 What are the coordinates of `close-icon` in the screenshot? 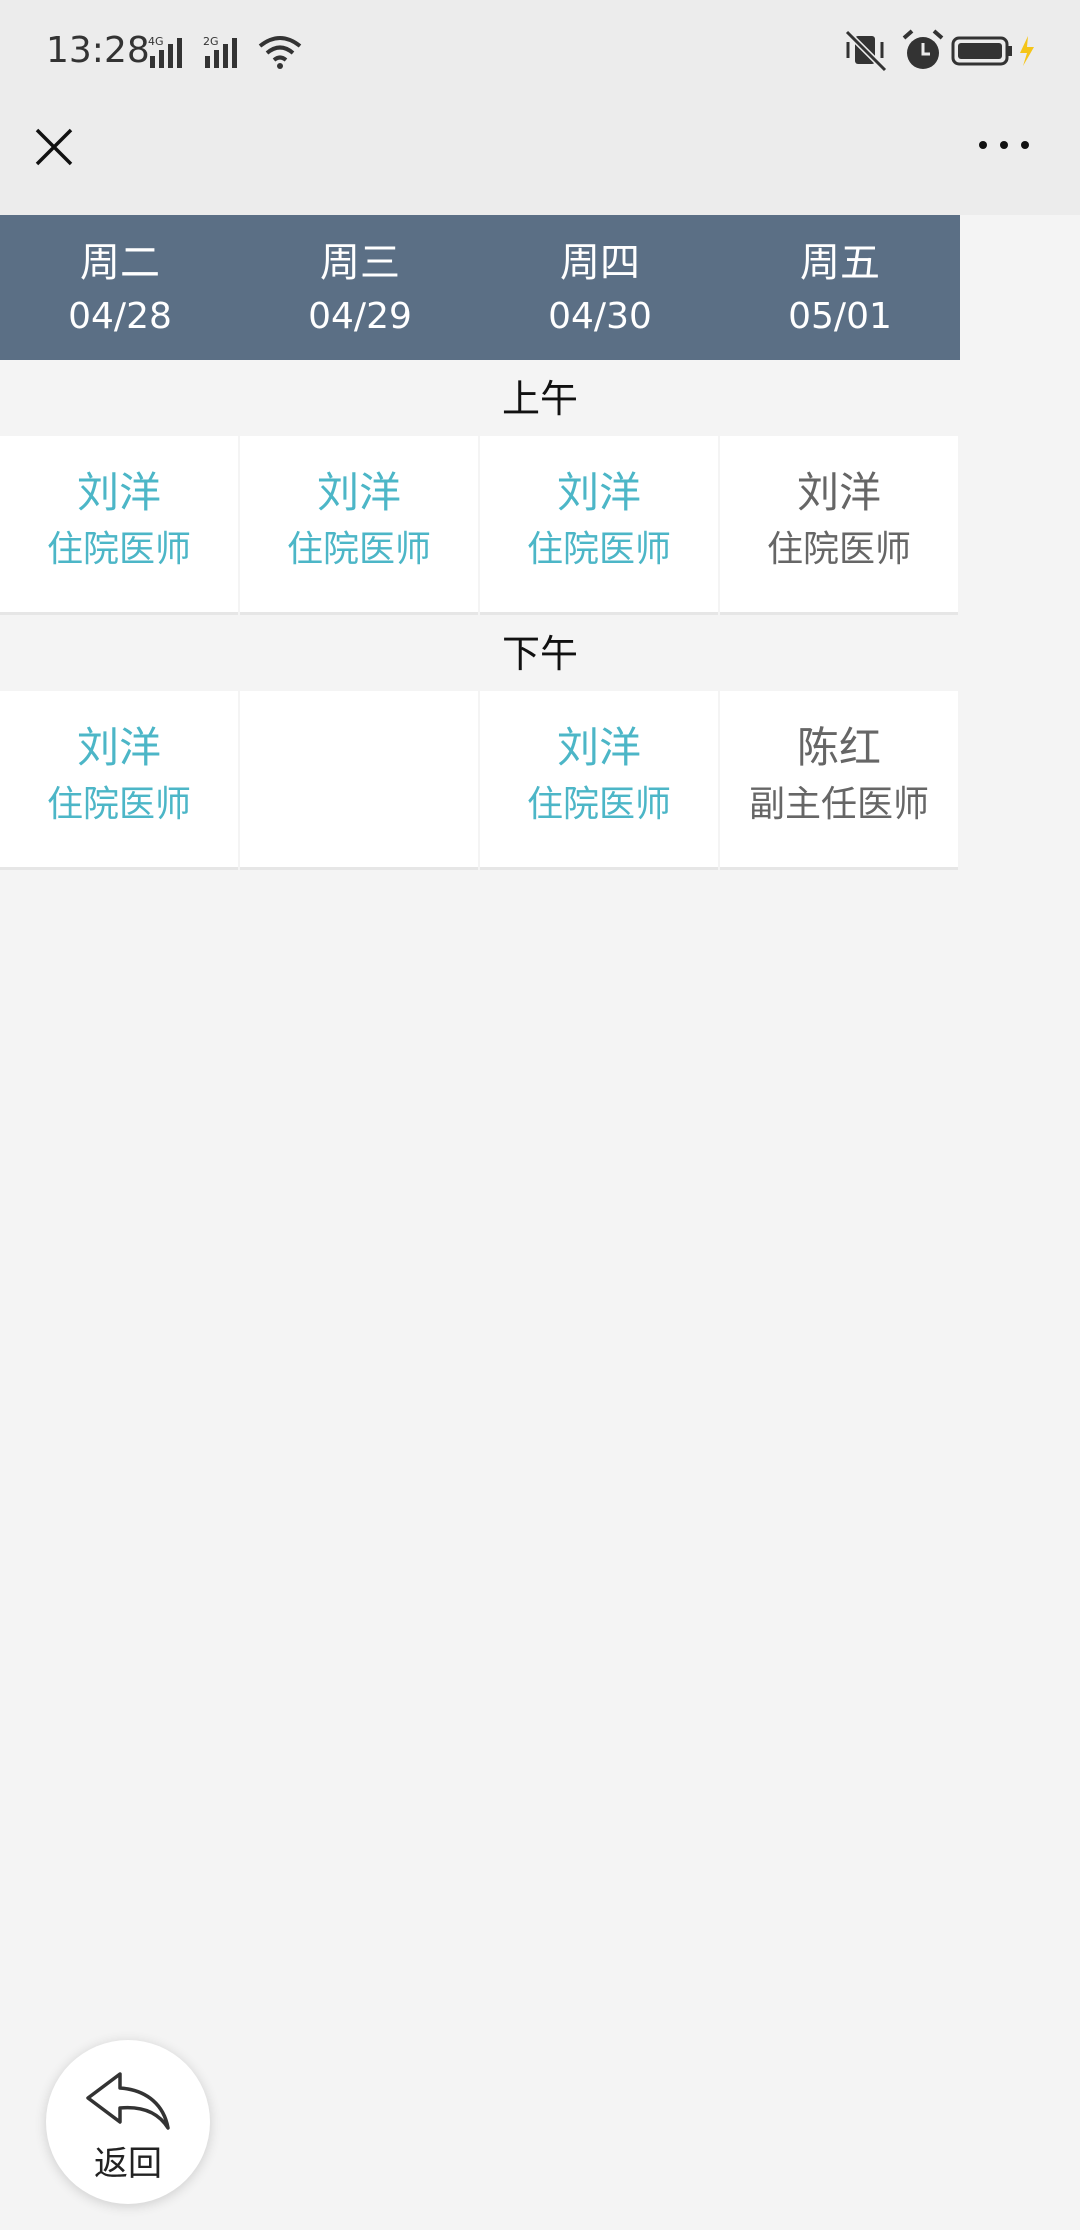 It's located at (54, 147).